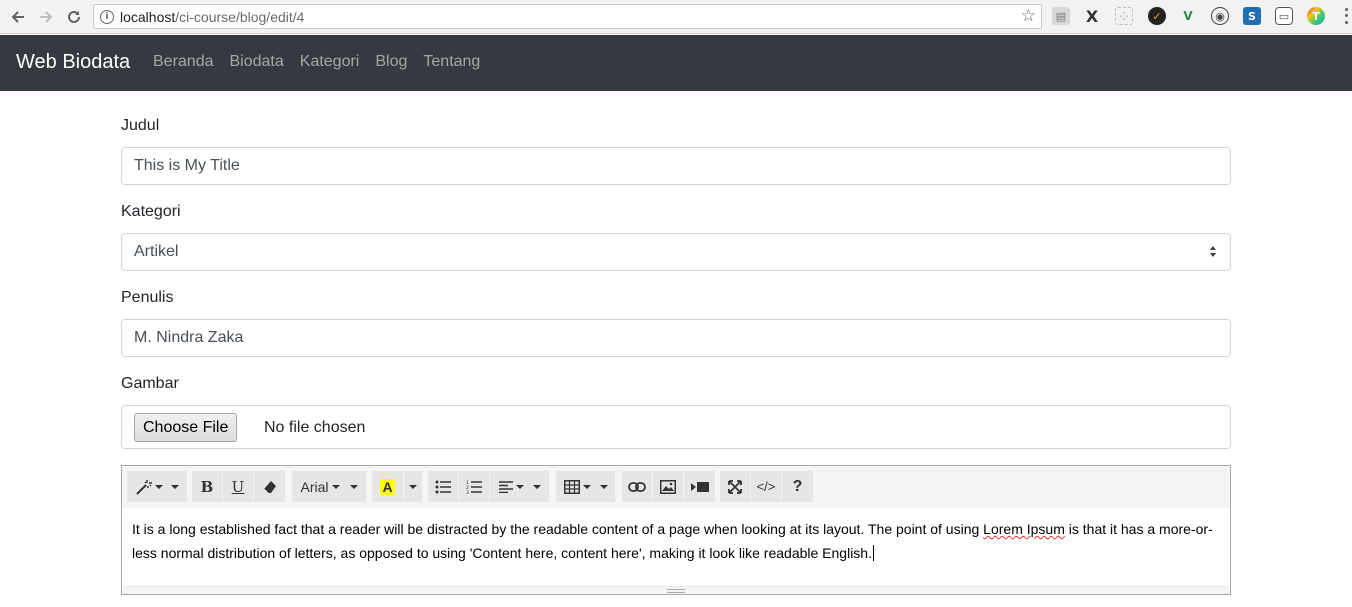  I want to click on insert-link-button, so click(637, 486).